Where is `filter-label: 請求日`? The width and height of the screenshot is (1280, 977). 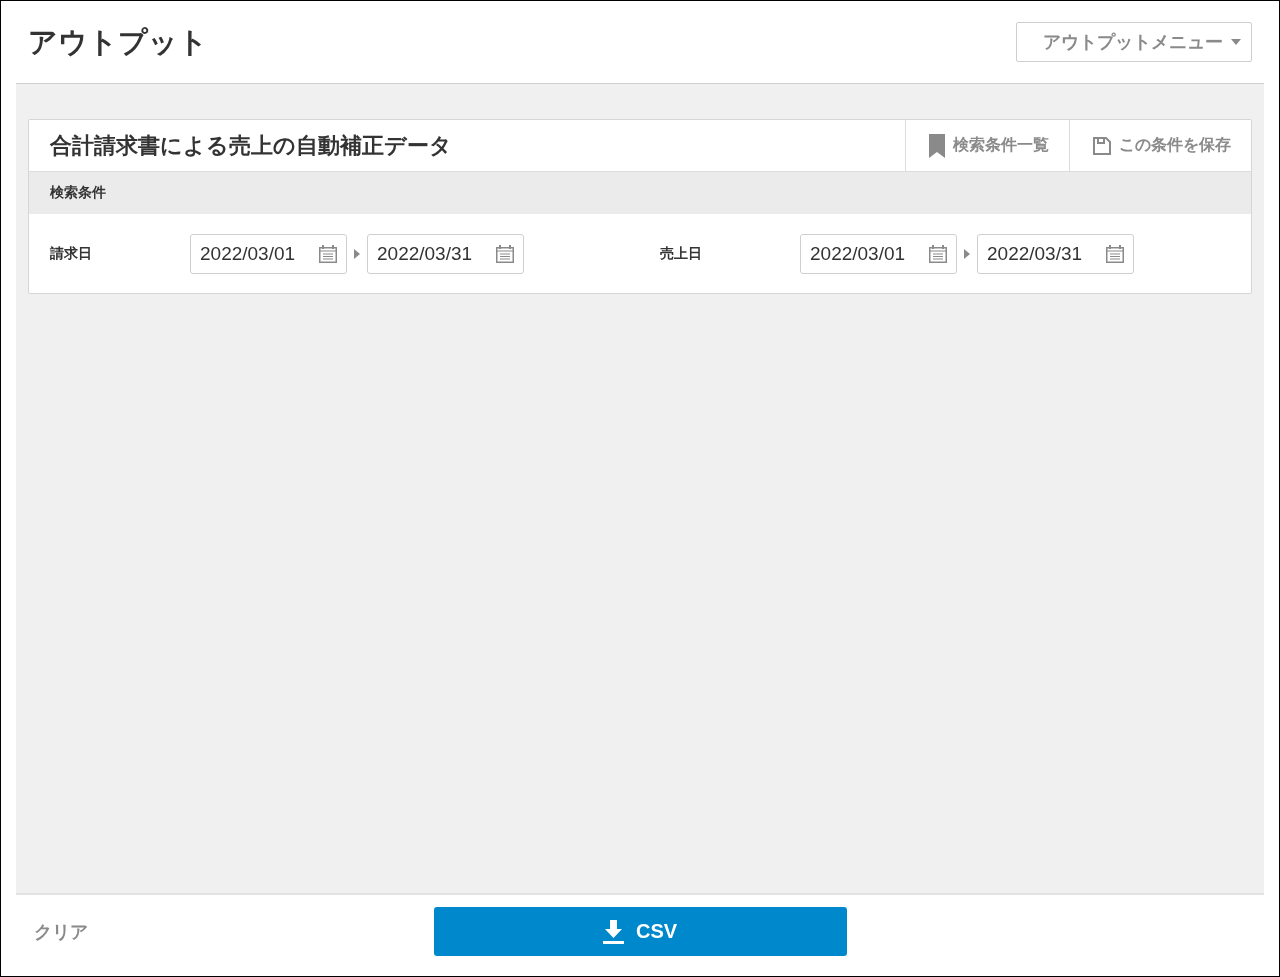
filter-label: 請求日 is located at coordinates (71, 253).